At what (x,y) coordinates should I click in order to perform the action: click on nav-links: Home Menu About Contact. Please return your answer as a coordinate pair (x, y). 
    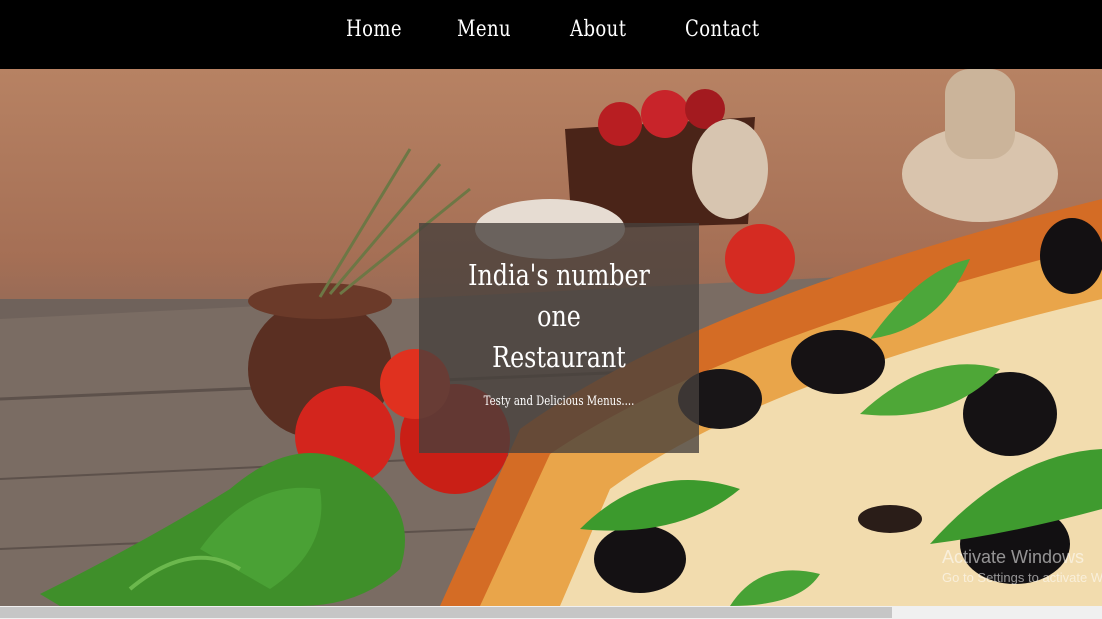
    Looking at the image, I should click on (551, 34).